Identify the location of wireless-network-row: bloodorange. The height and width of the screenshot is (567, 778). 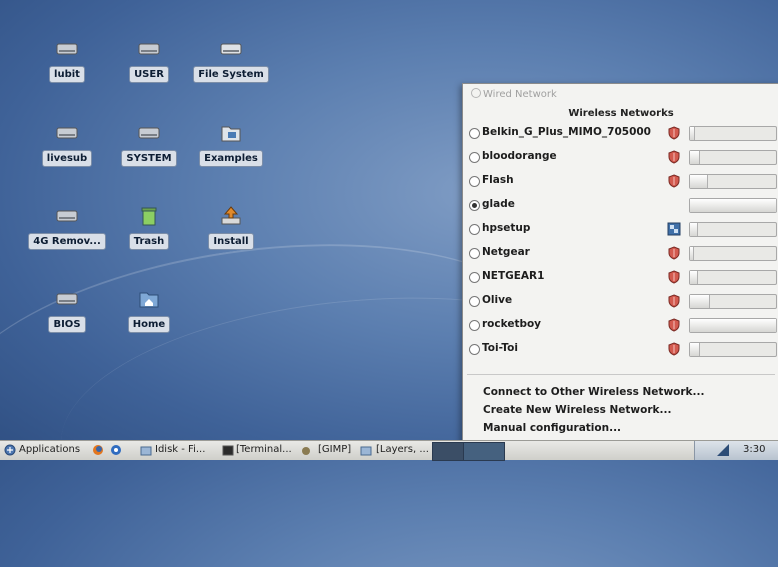
(623, 158).